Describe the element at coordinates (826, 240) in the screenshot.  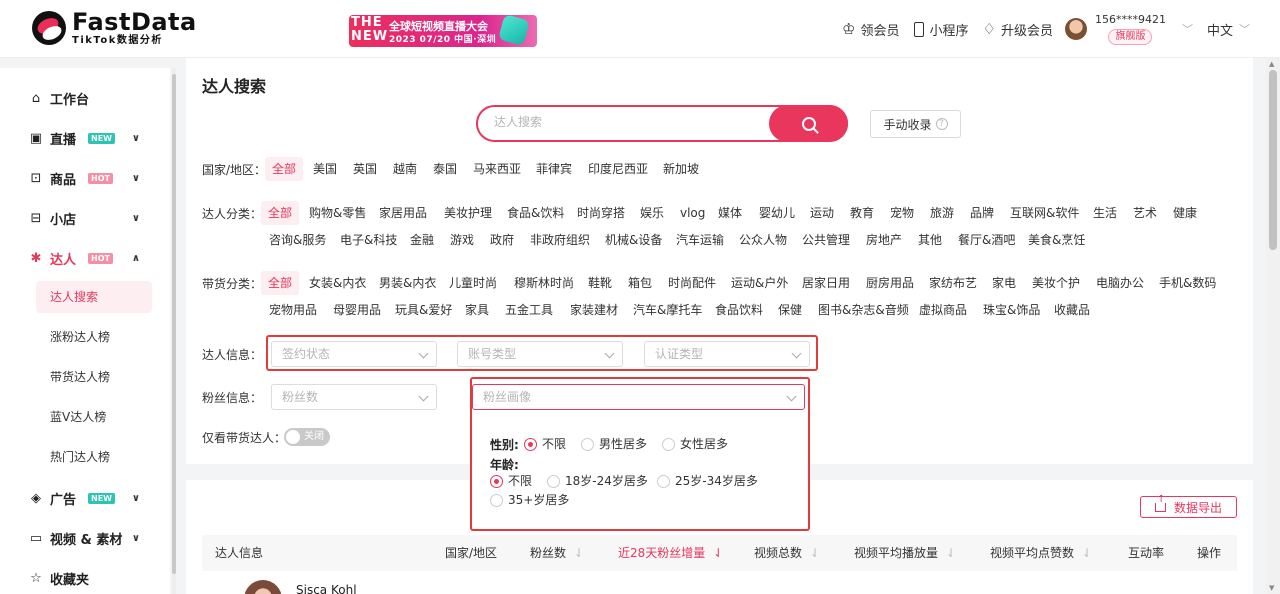
I see `cat2-chip: 公共管理` at that location.